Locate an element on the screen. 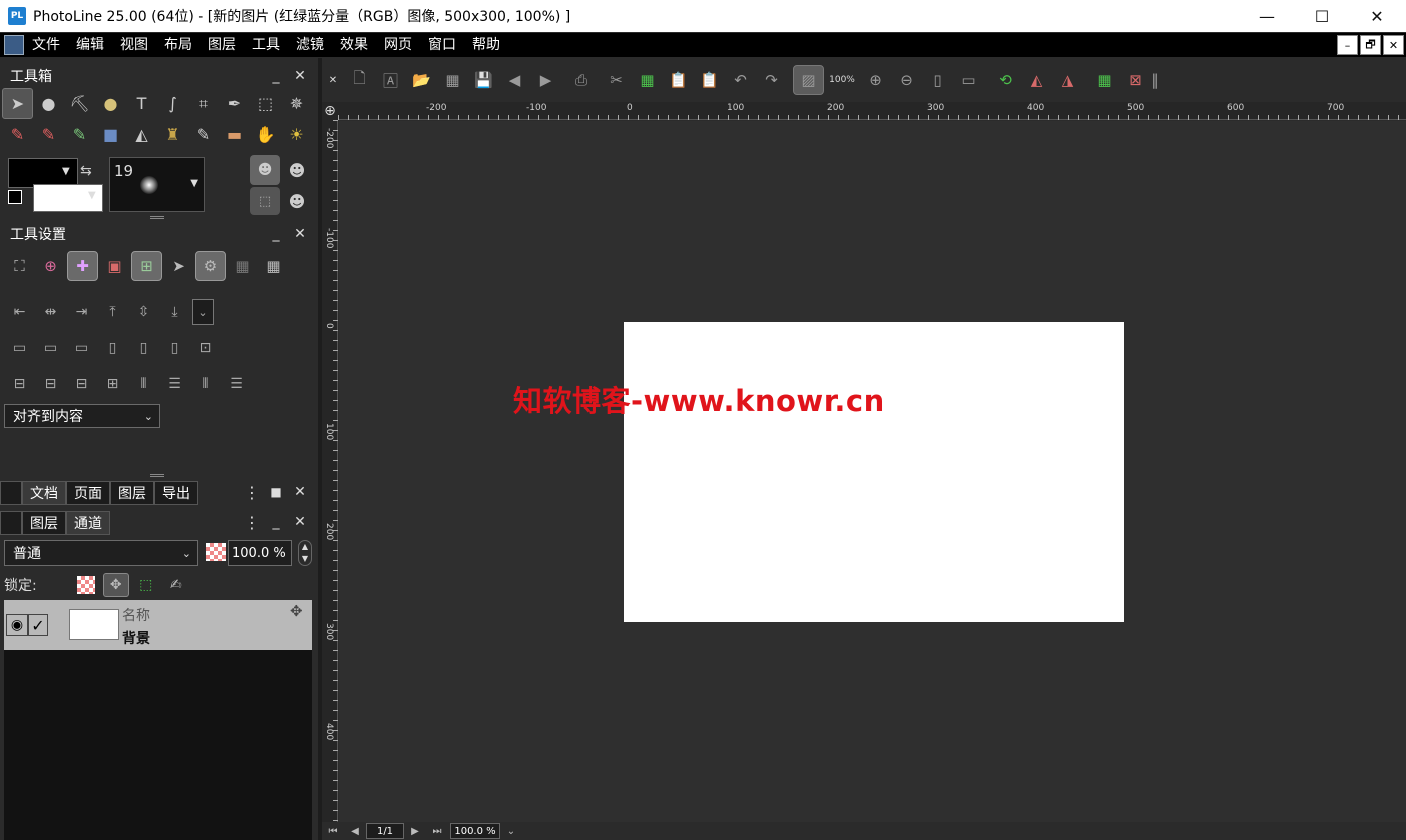  menu-window: 窗口 is located at coordinates (442, 45).